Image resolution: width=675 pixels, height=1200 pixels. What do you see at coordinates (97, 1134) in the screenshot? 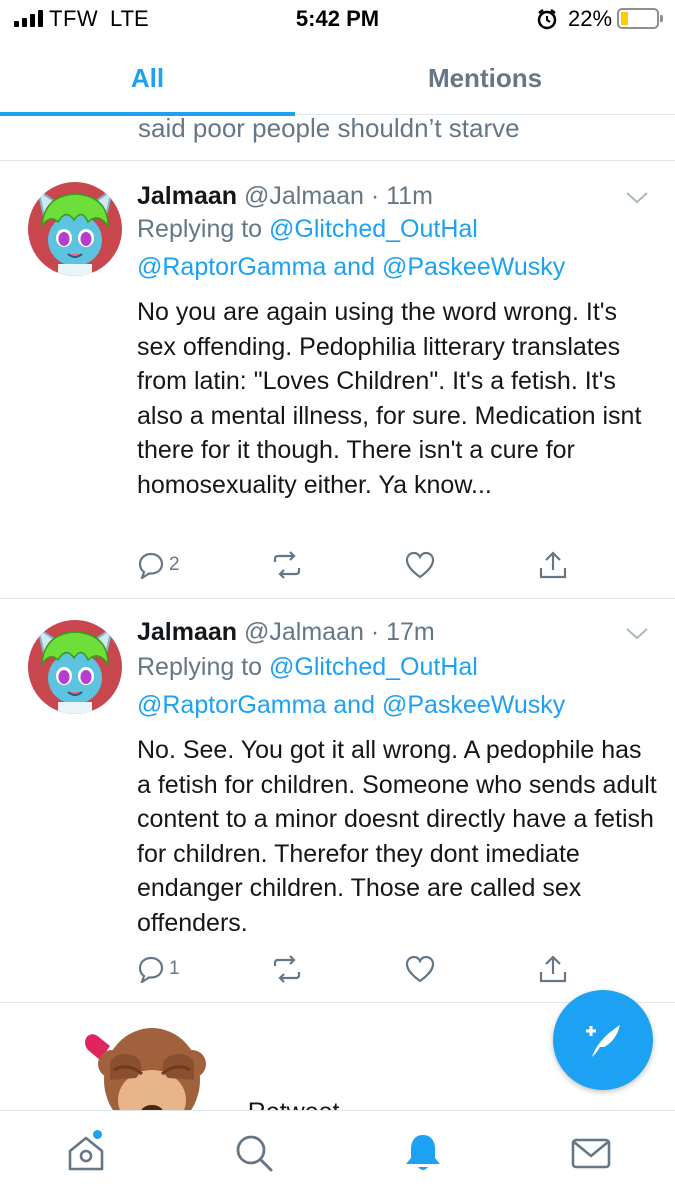
I see `home-new-content-dot` at bounding box center [97, 1134].